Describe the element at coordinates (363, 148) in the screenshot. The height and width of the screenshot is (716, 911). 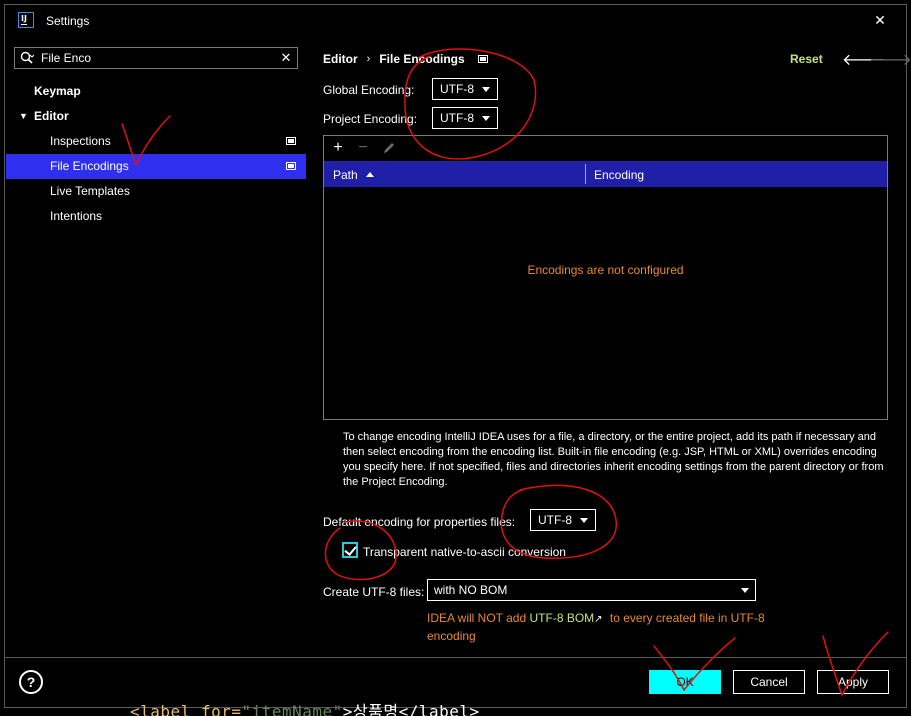
I see `remove-icon: −` at that location.